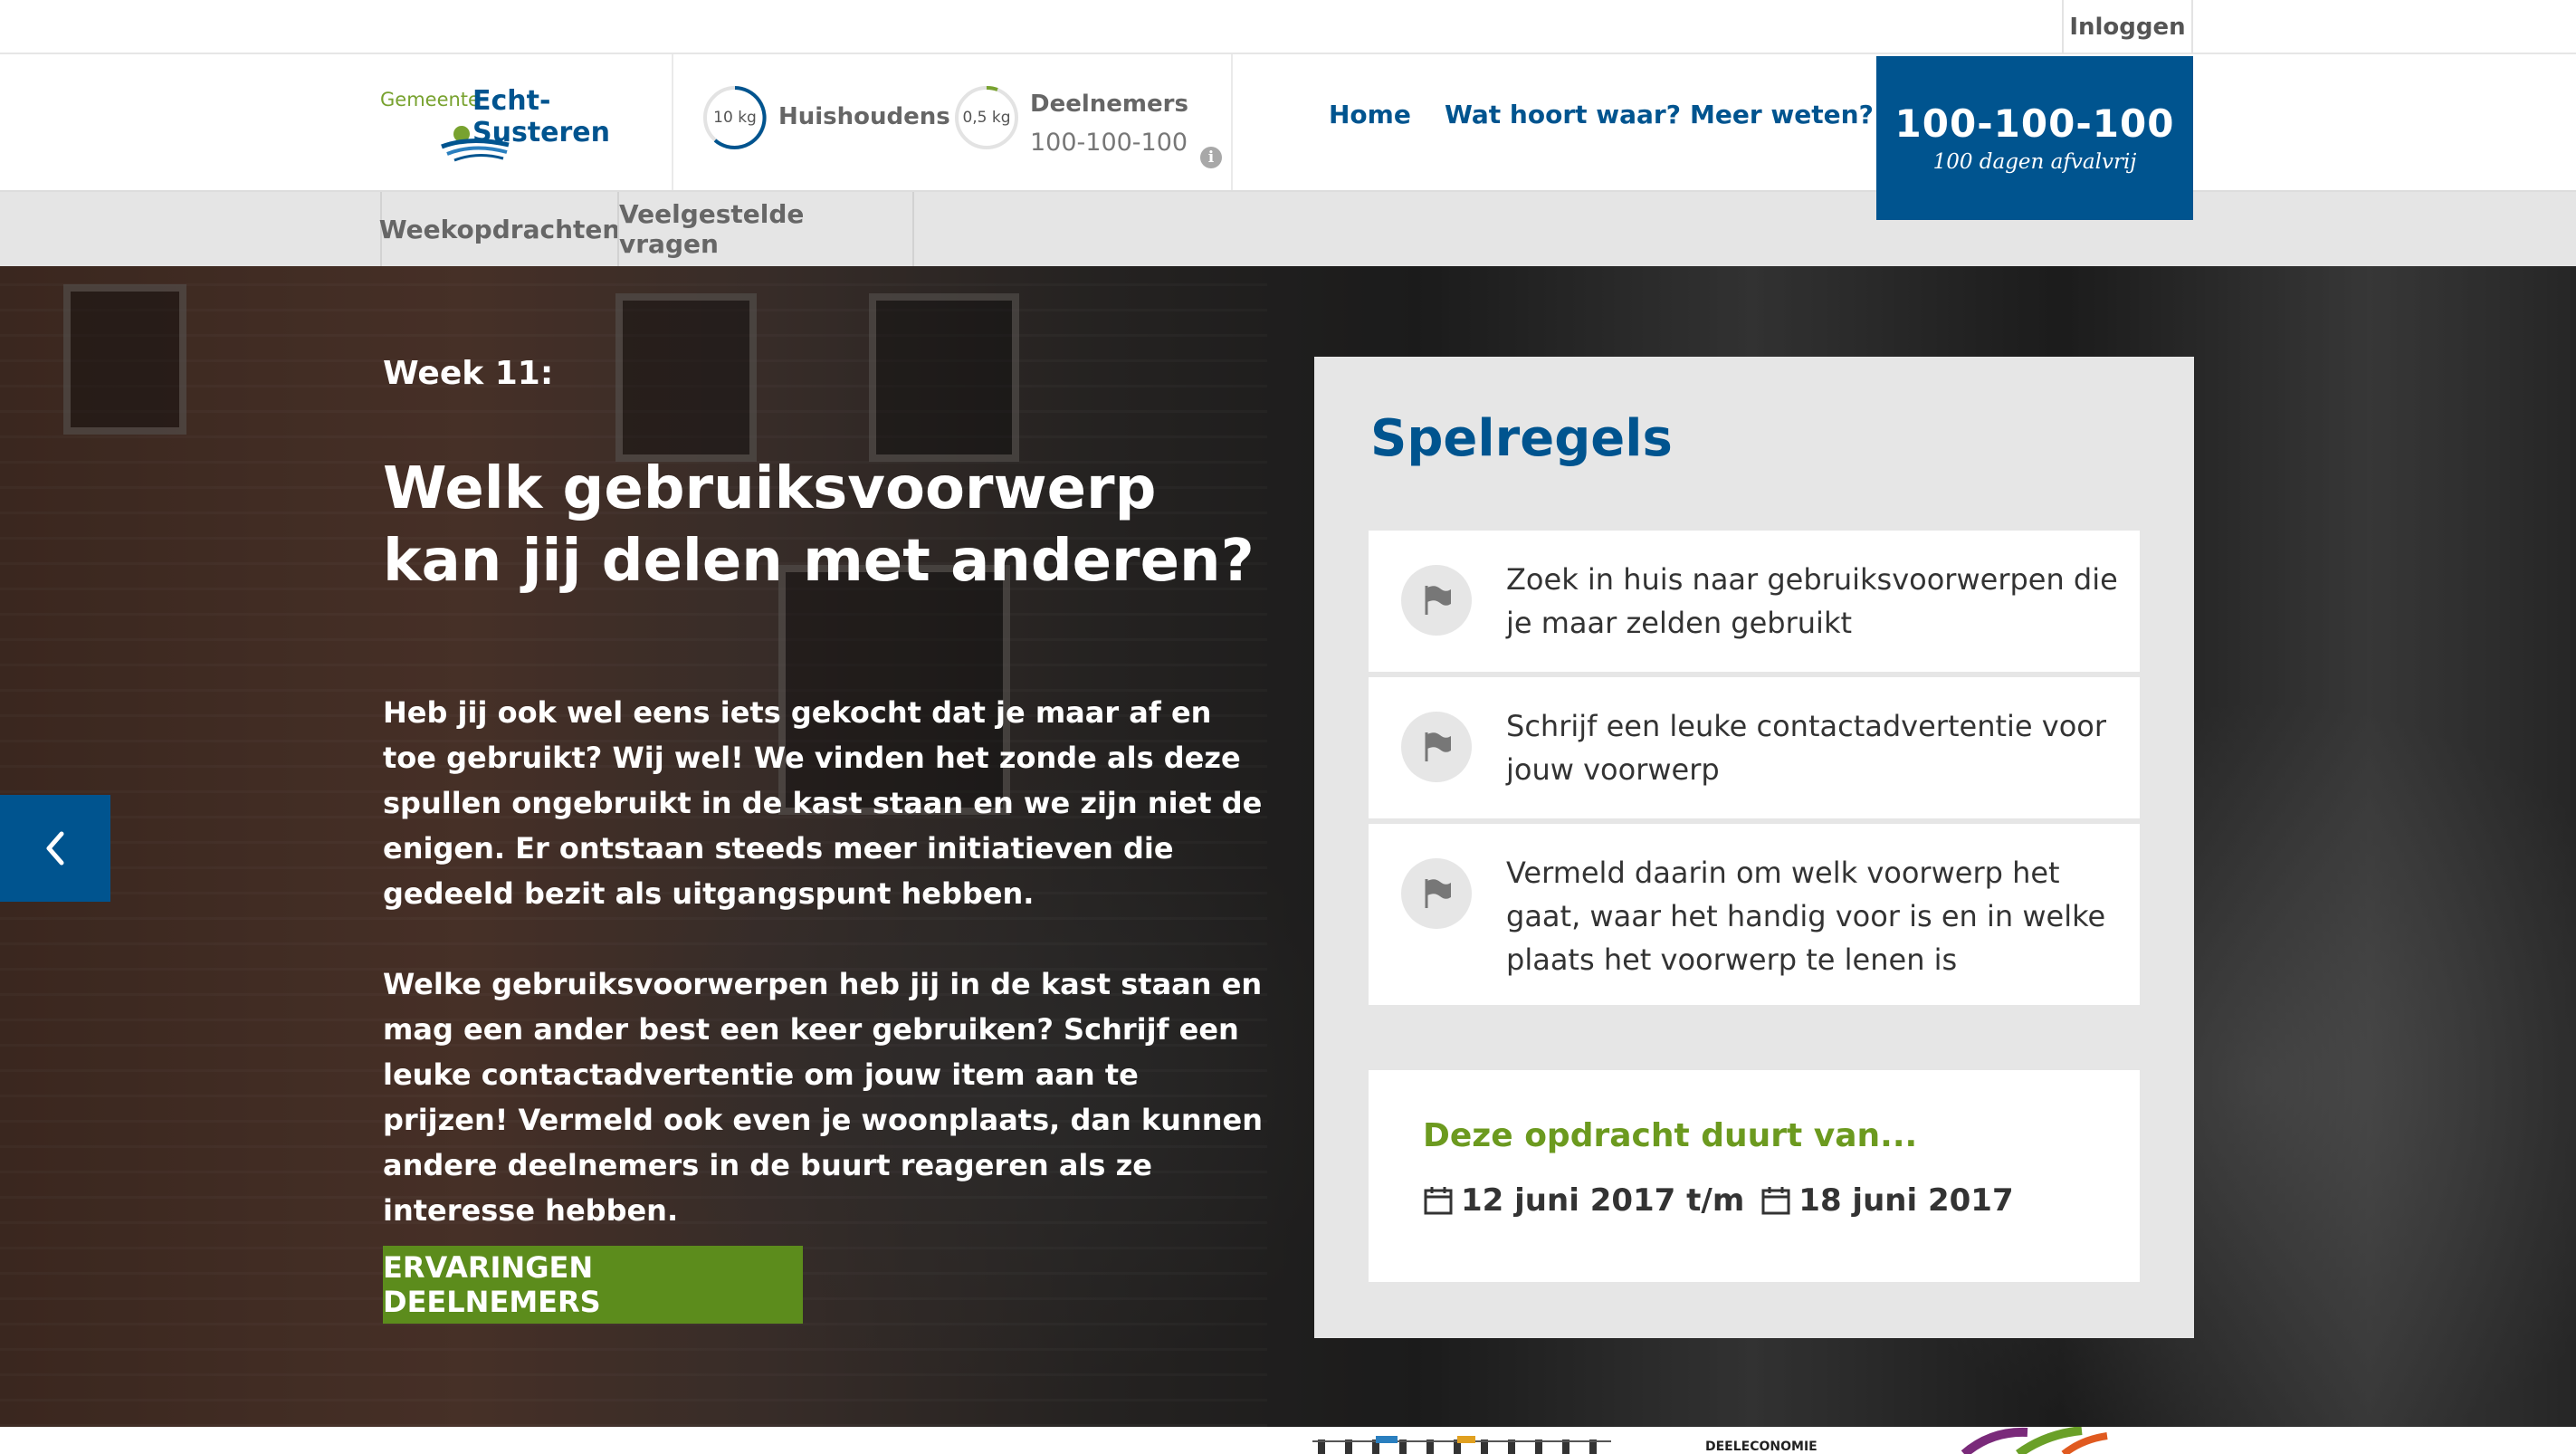 The image size is (2576, 1454). Describe the element at coordinates (2035, 1440) in the screenshot. I see `hands-logo-icon` at that location.